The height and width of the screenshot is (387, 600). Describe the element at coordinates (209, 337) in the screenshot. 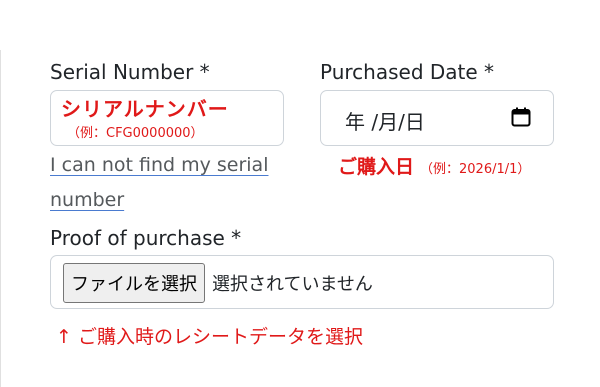

I see `proof-note: ↑ ご購入時のレシートデータを選択` at that location.